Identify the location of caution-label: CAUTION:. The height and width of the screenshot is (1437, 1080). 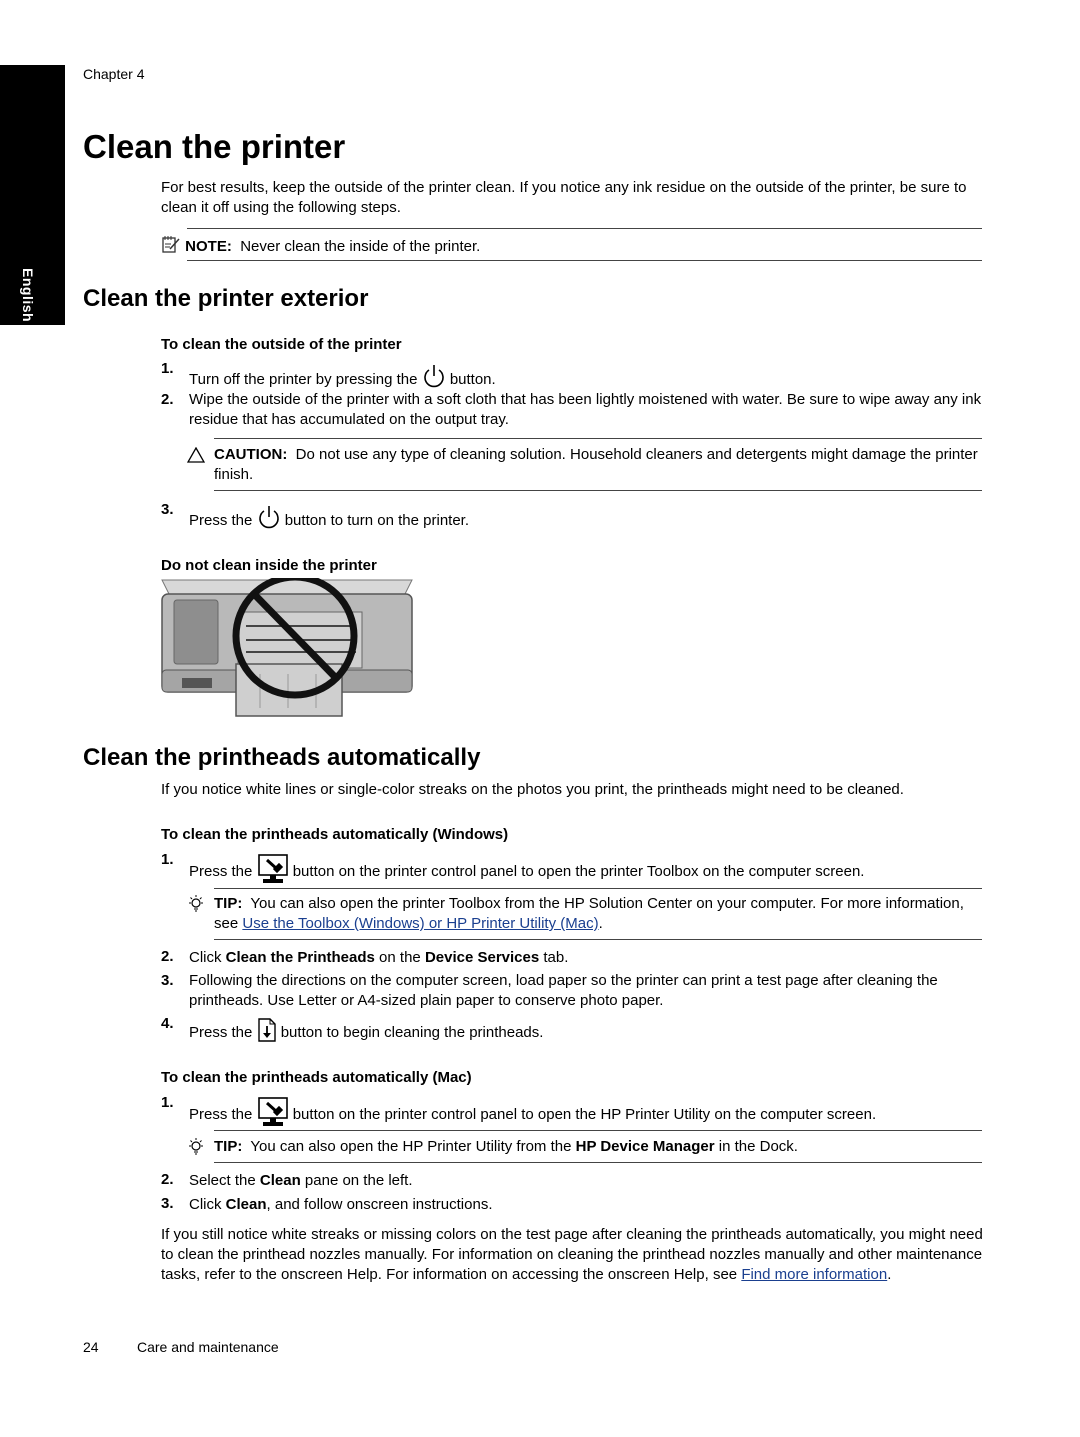
(251, 454).